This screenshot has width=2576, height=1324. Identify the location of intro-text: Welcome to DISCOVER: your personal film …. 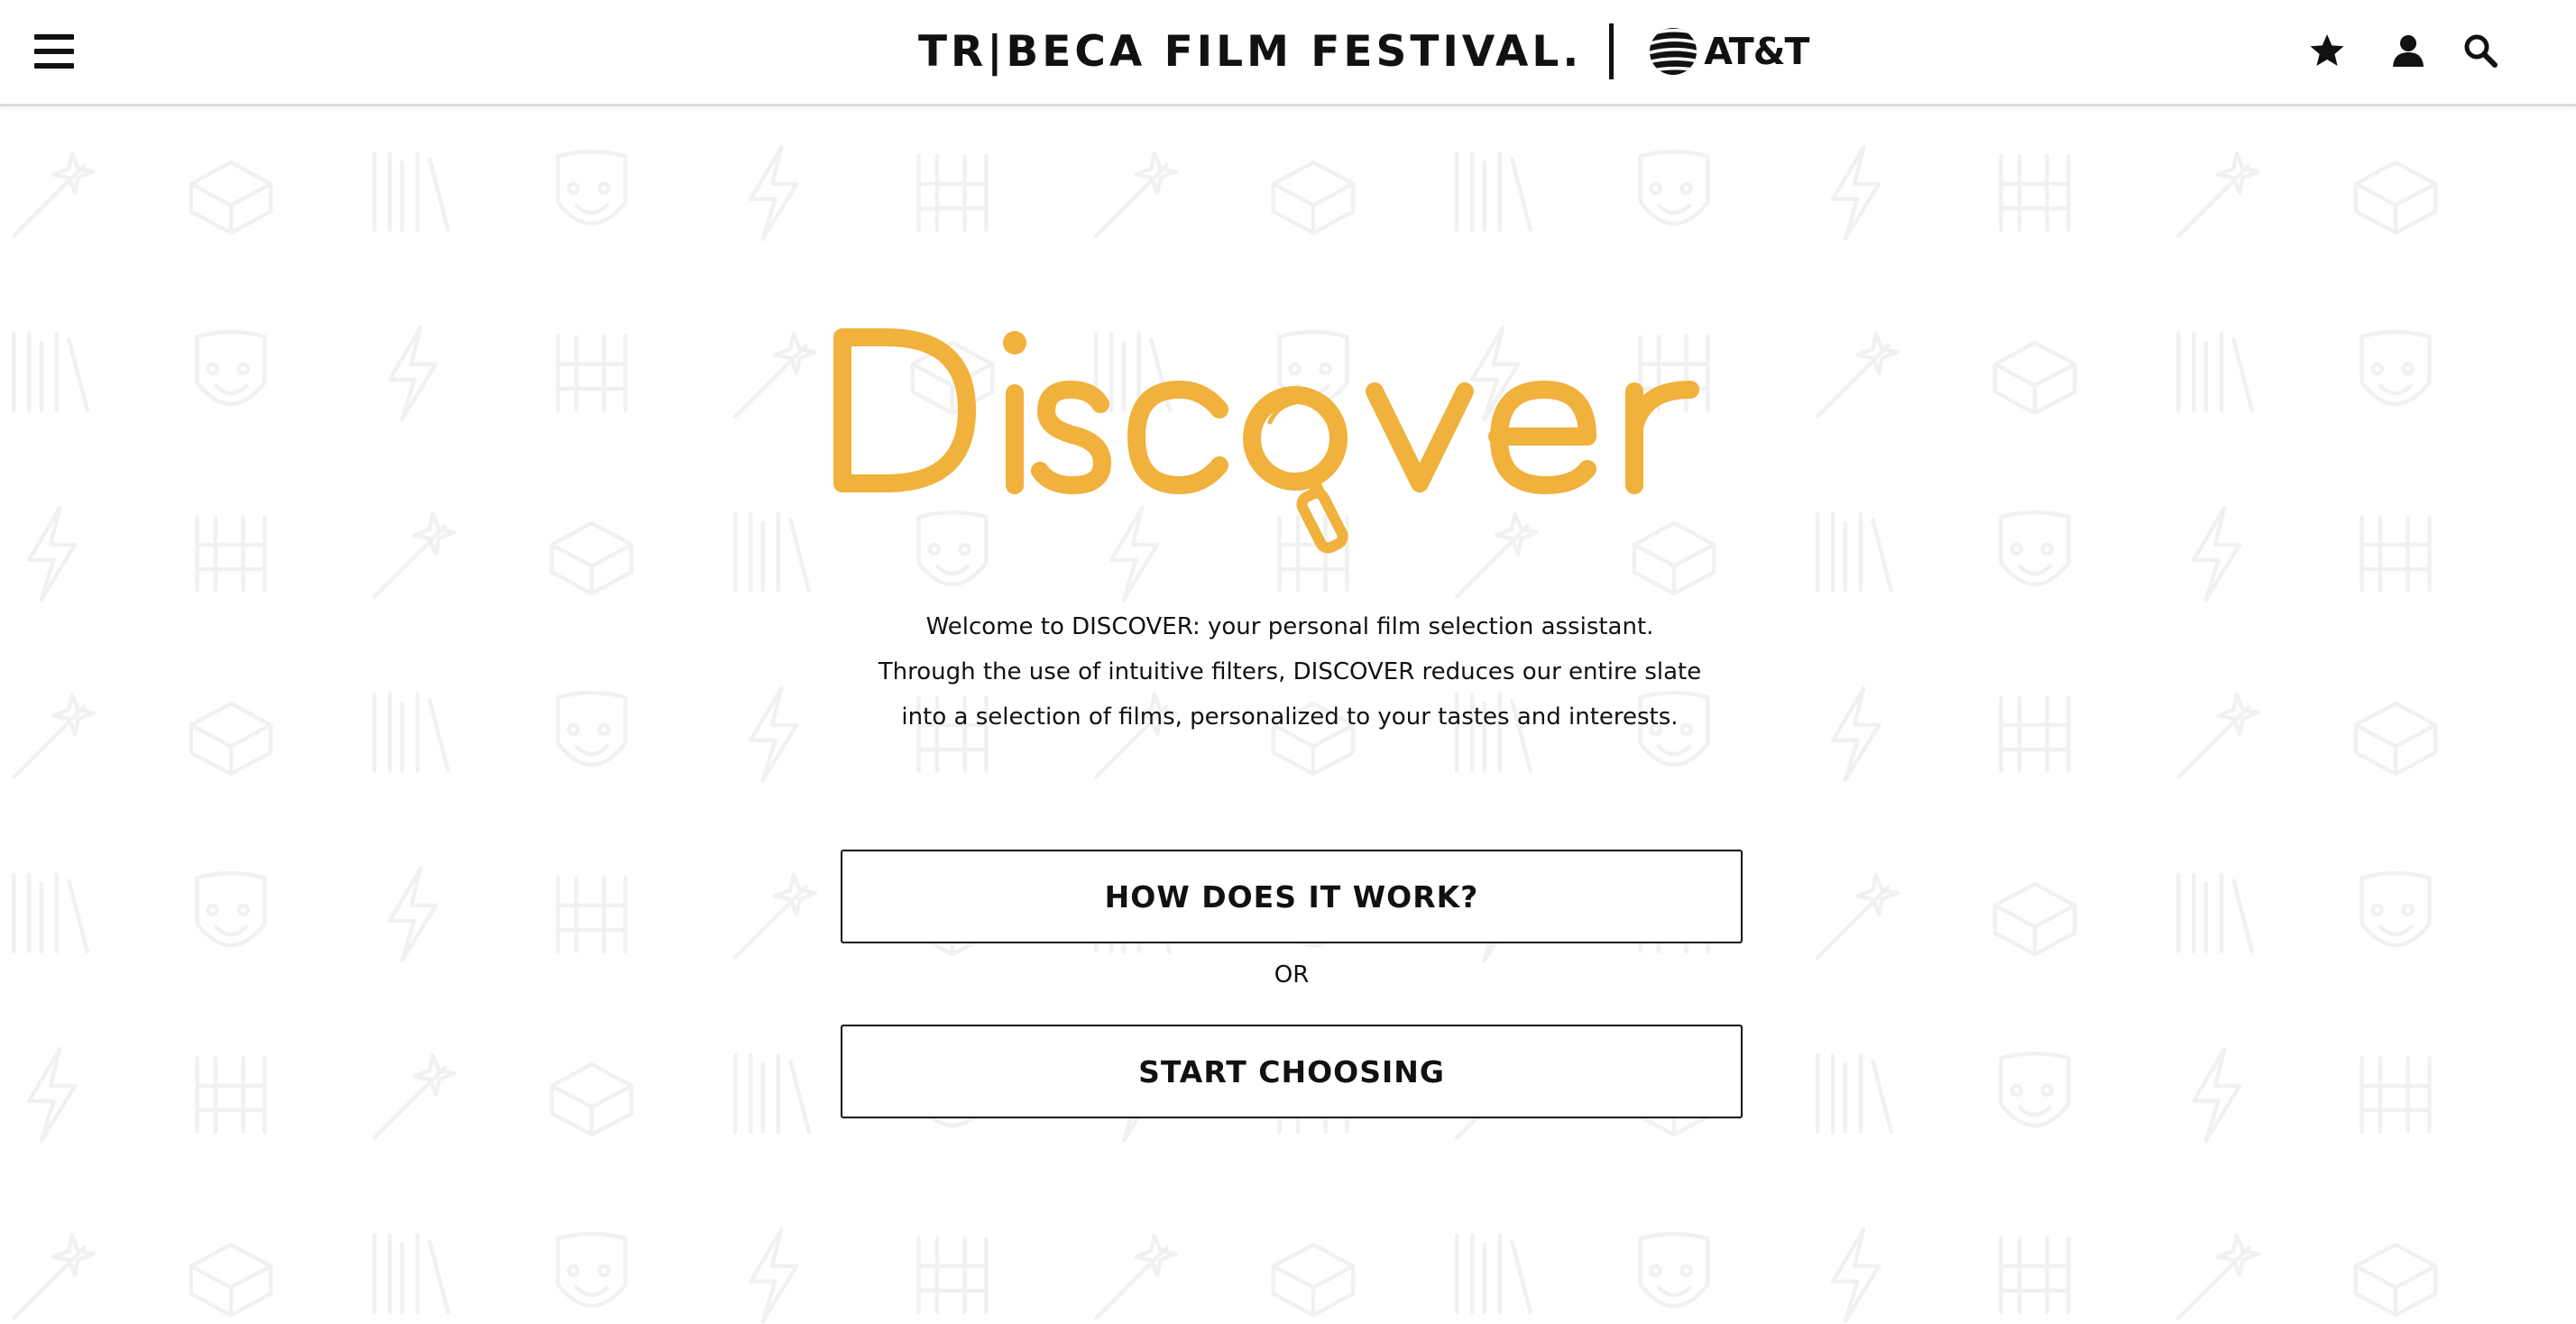
(1290, 672).